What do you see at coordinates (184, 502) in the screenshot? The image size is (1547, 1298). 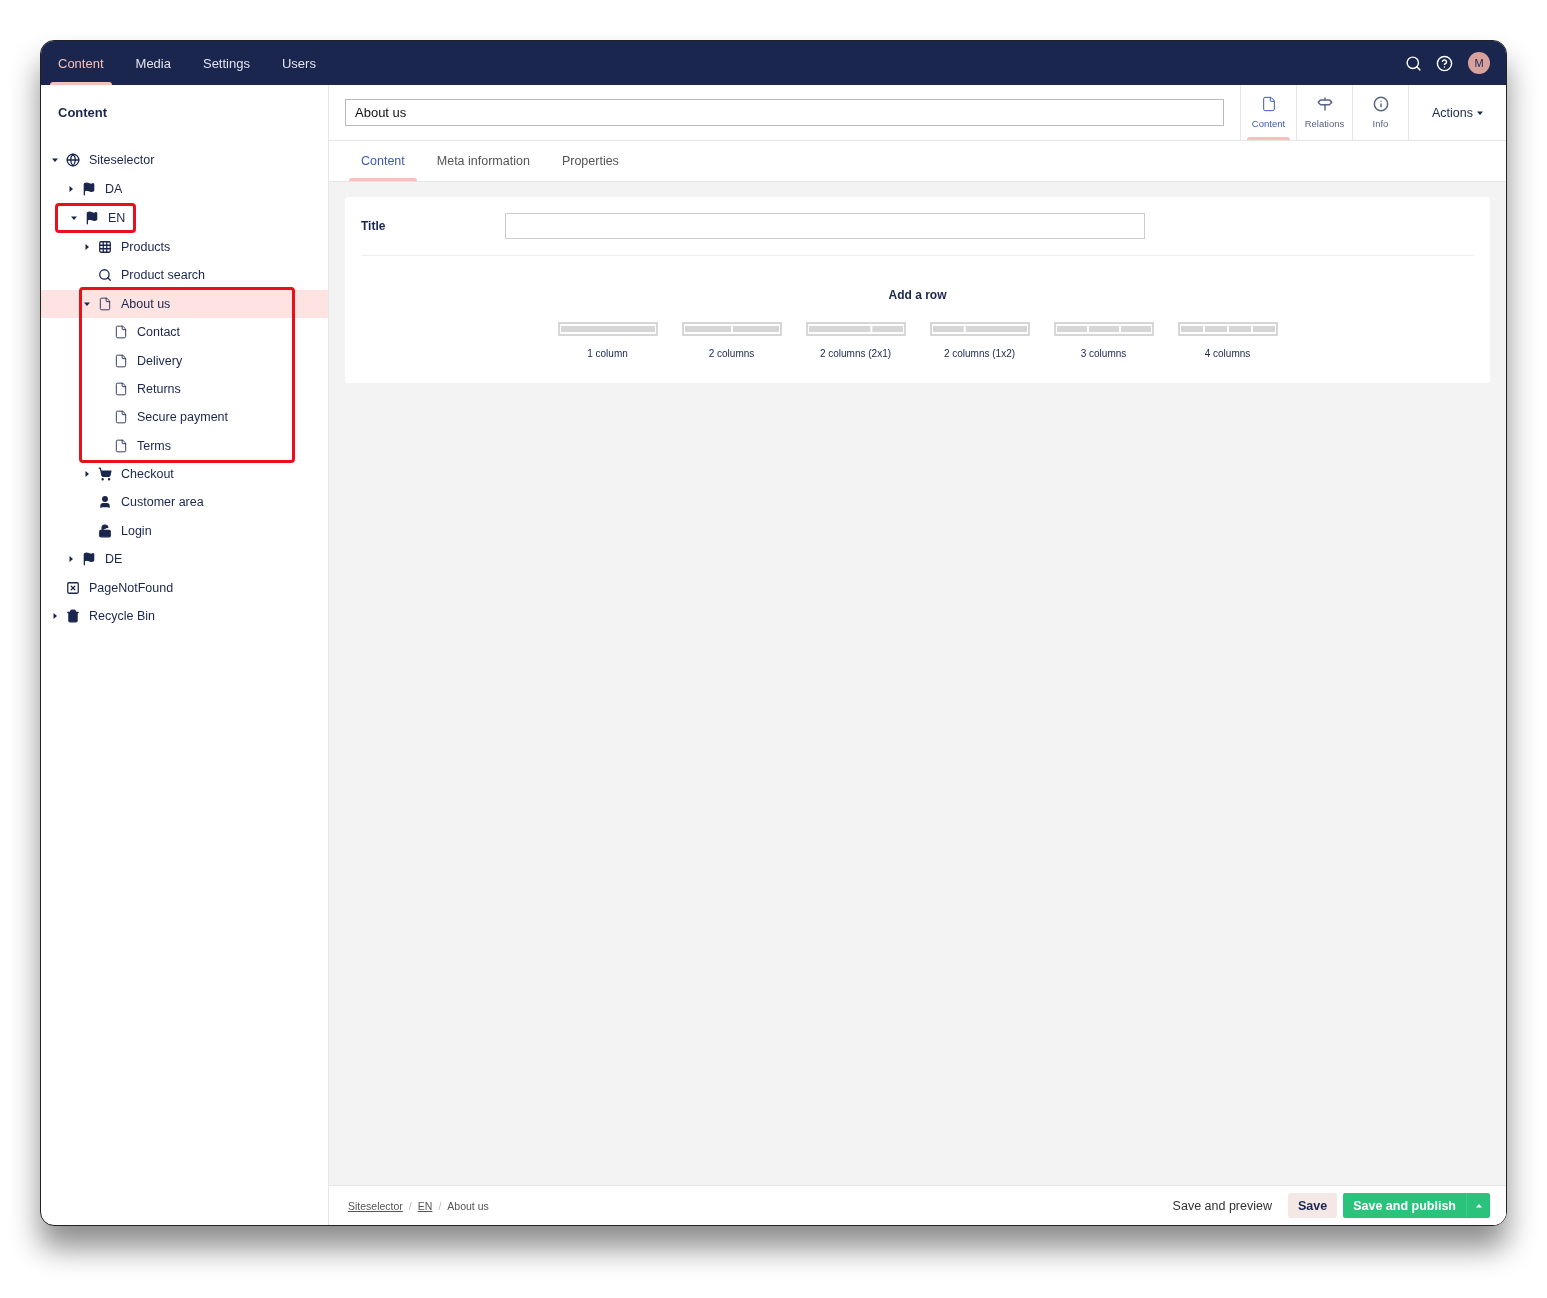 I see `tree-item: Customer area` at bounding box center [184, 502].